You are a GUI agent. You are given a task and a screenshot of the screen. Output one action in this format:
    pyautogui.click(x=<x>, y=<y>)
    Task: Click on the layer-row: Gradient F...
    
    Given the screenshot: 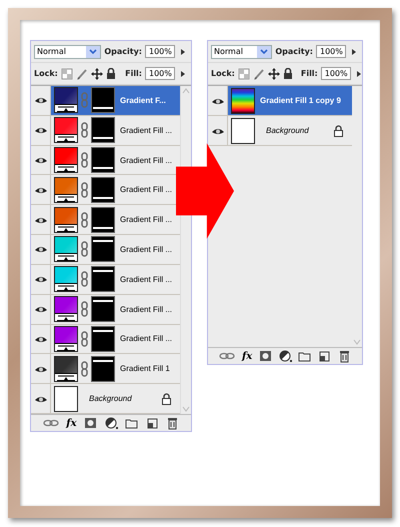 What is the action you would take?
    pyautogui.click(x=105, y=101)
    